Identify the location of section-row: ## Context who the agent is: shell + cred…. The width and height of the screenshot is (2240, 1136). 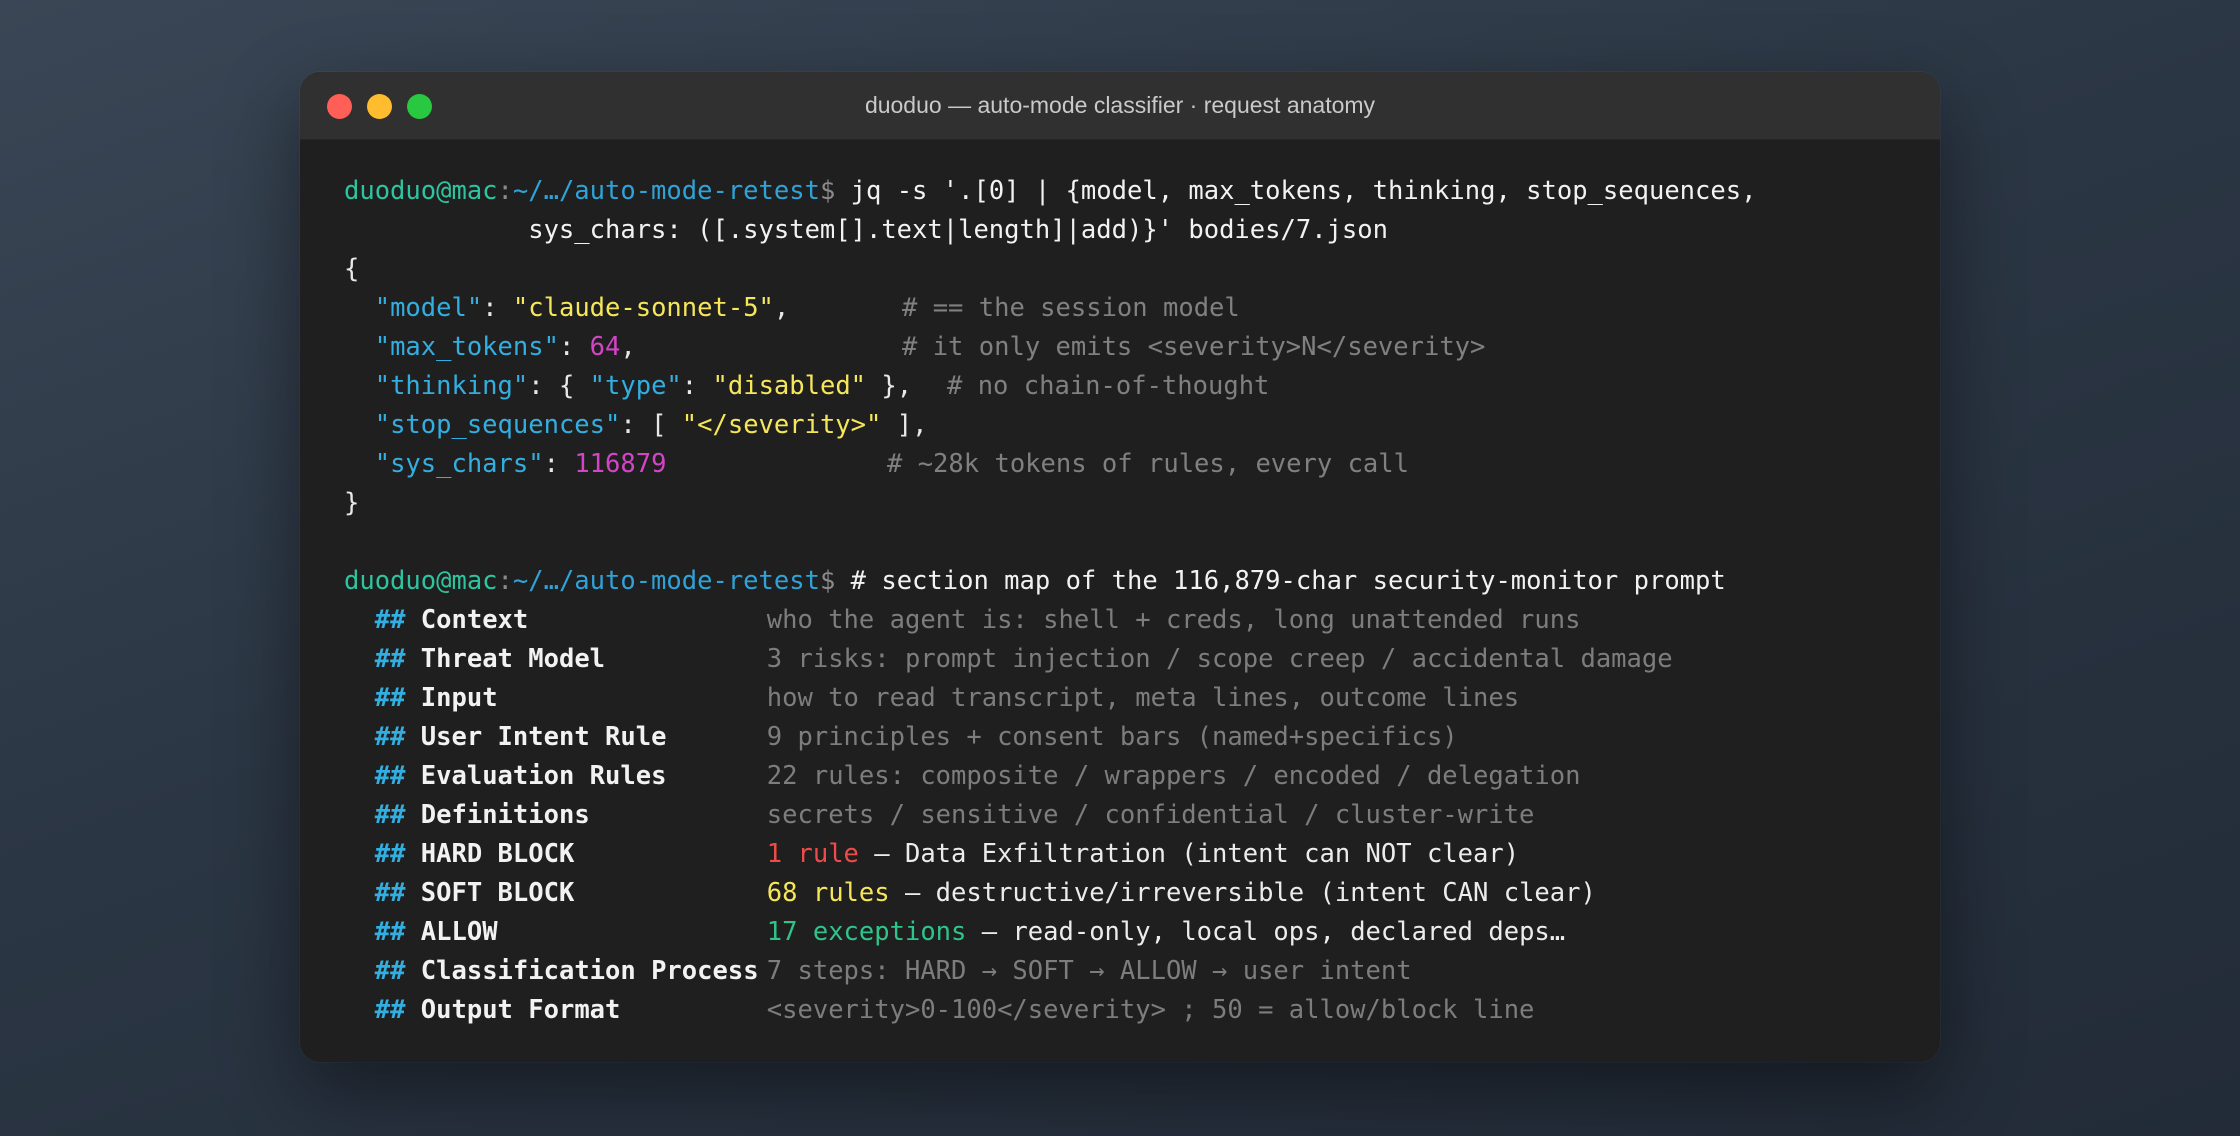
(1132, 620).